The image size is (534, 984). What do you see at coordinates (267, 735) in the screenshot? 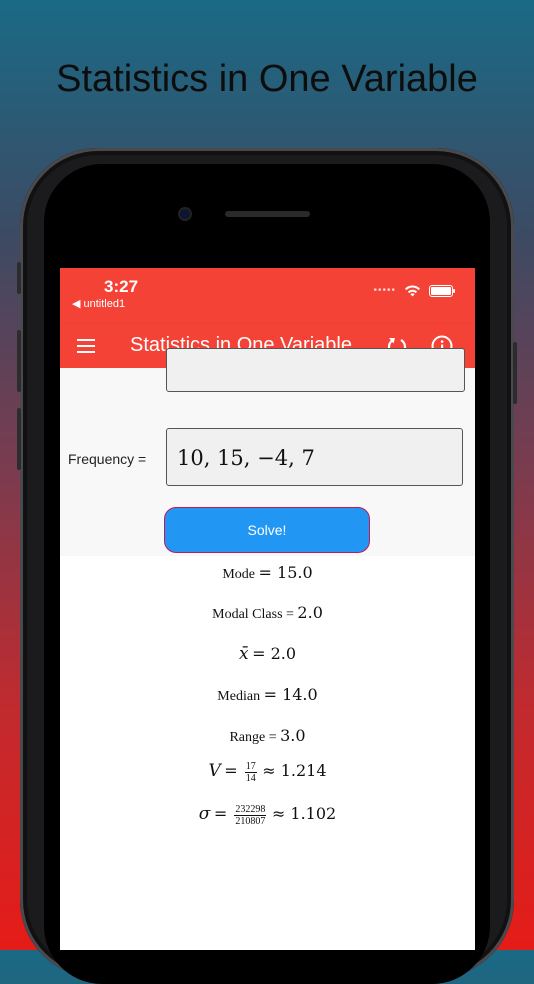
I see `range-result: Range = 3.0` at bounding box center [267, 735].